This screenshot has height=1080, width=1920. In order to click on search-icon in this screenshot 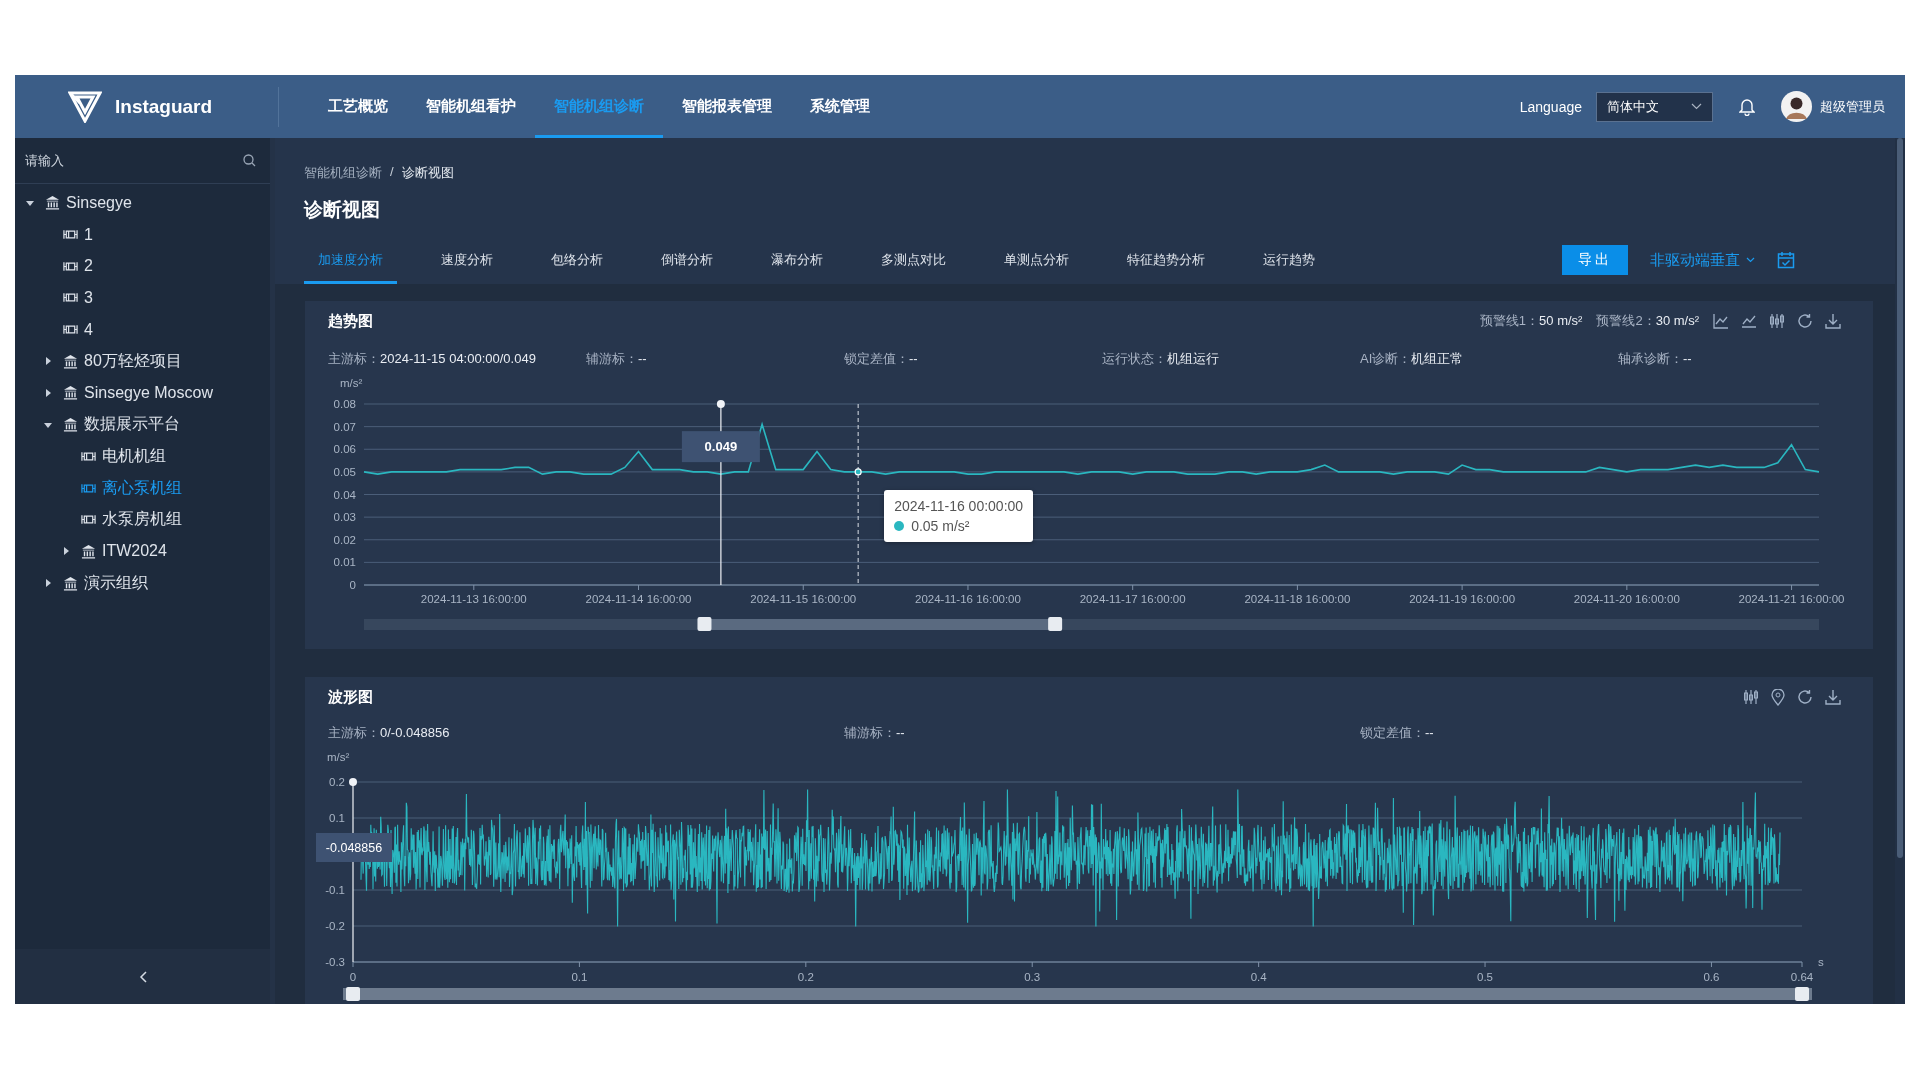, I will do `click(249, 160)`.